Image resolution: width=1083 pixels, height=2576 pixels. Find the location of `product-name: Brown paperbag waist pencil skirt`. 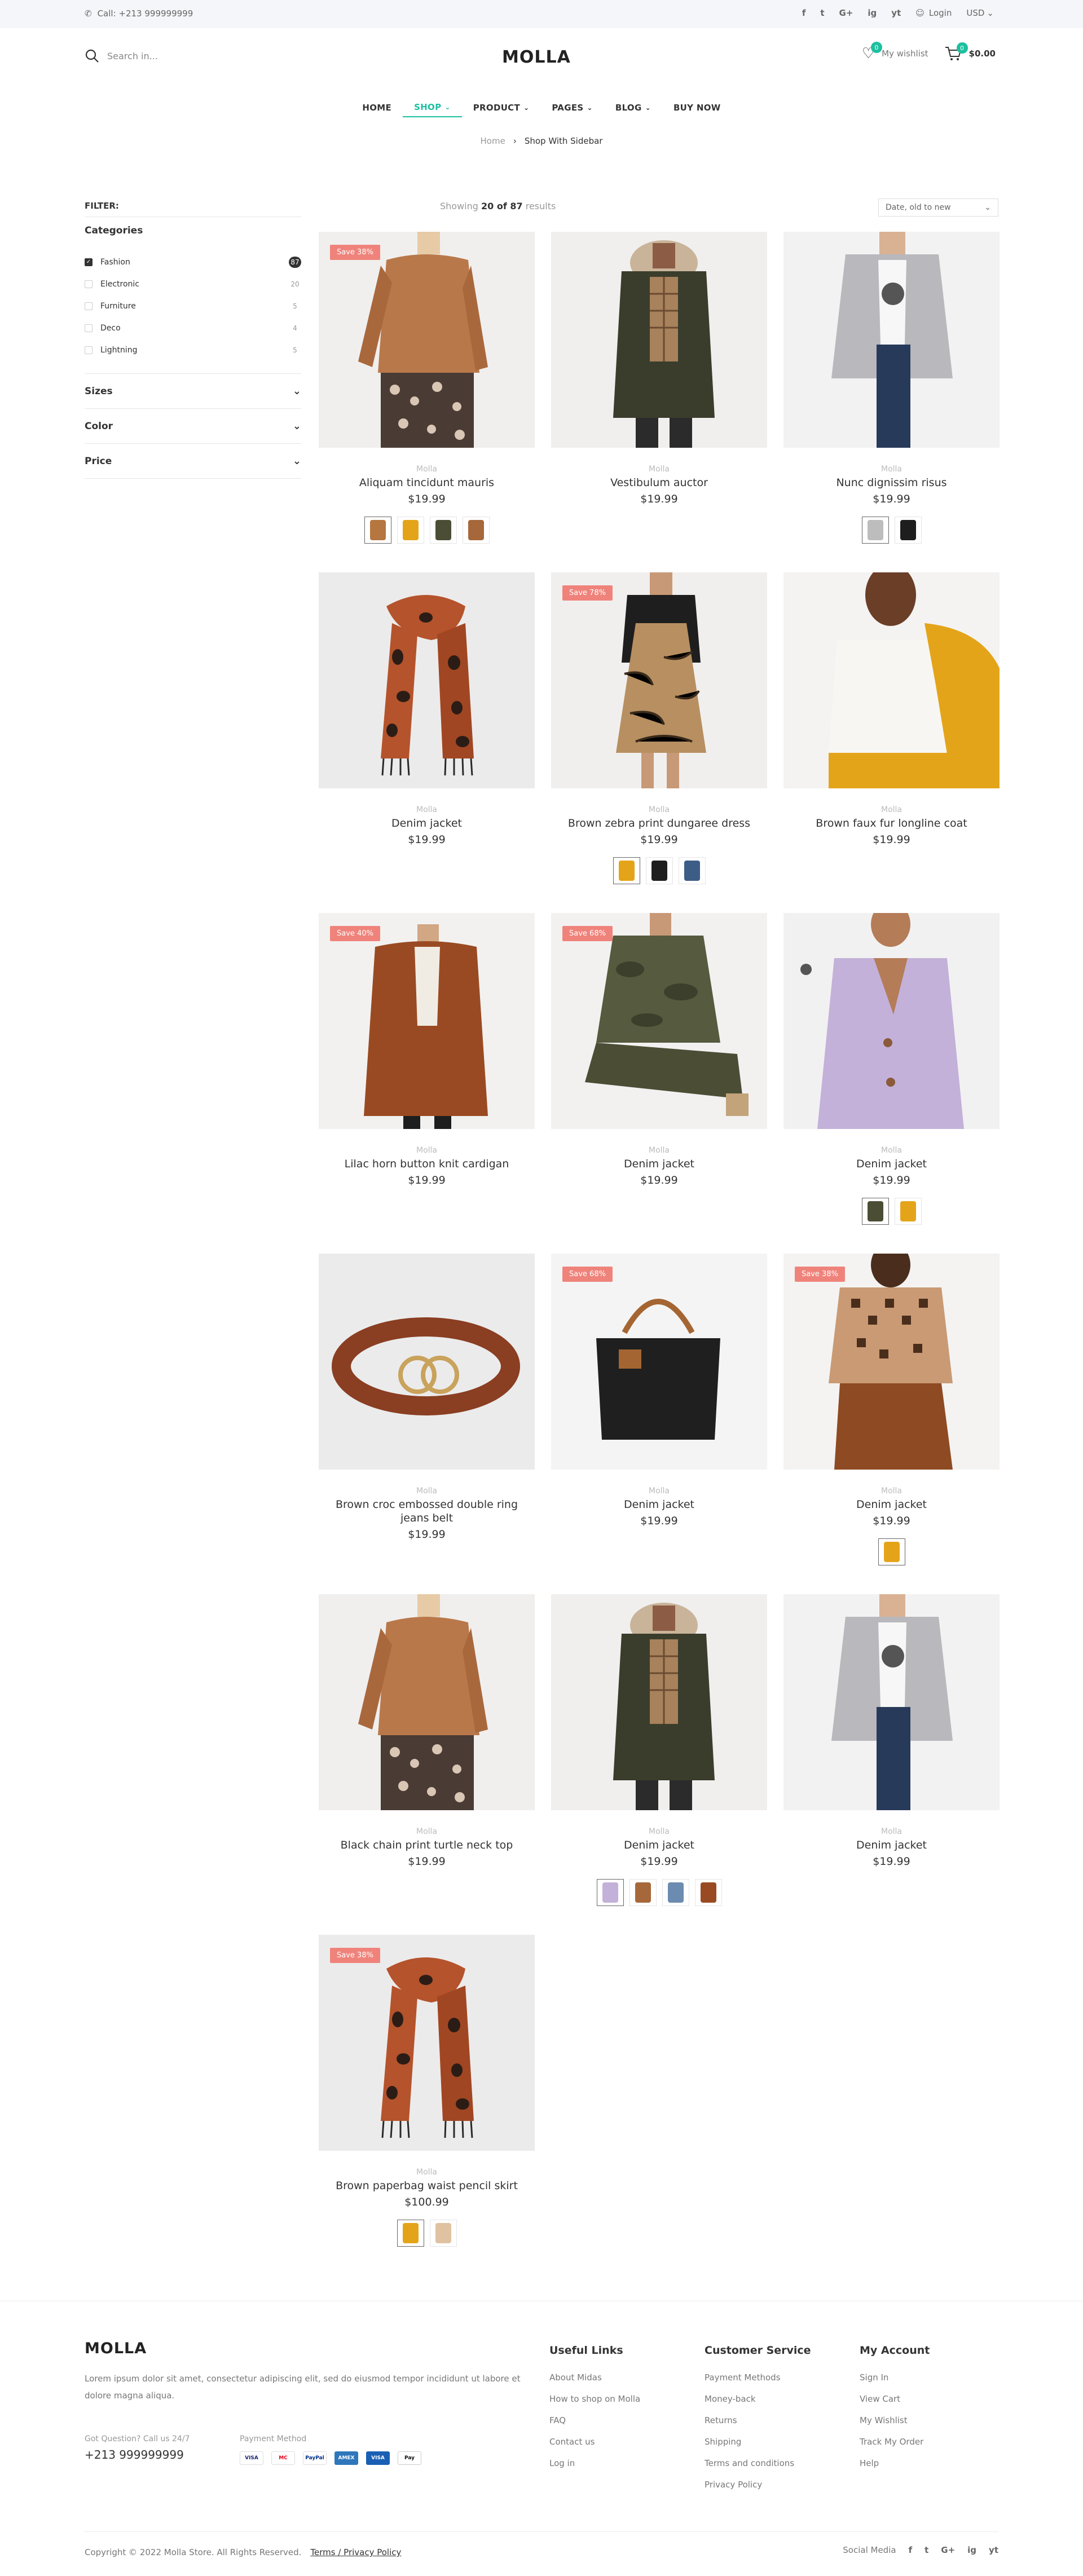

product-name: Brown paperbag waist pencil skirt is located at coordinates (427, 2186).